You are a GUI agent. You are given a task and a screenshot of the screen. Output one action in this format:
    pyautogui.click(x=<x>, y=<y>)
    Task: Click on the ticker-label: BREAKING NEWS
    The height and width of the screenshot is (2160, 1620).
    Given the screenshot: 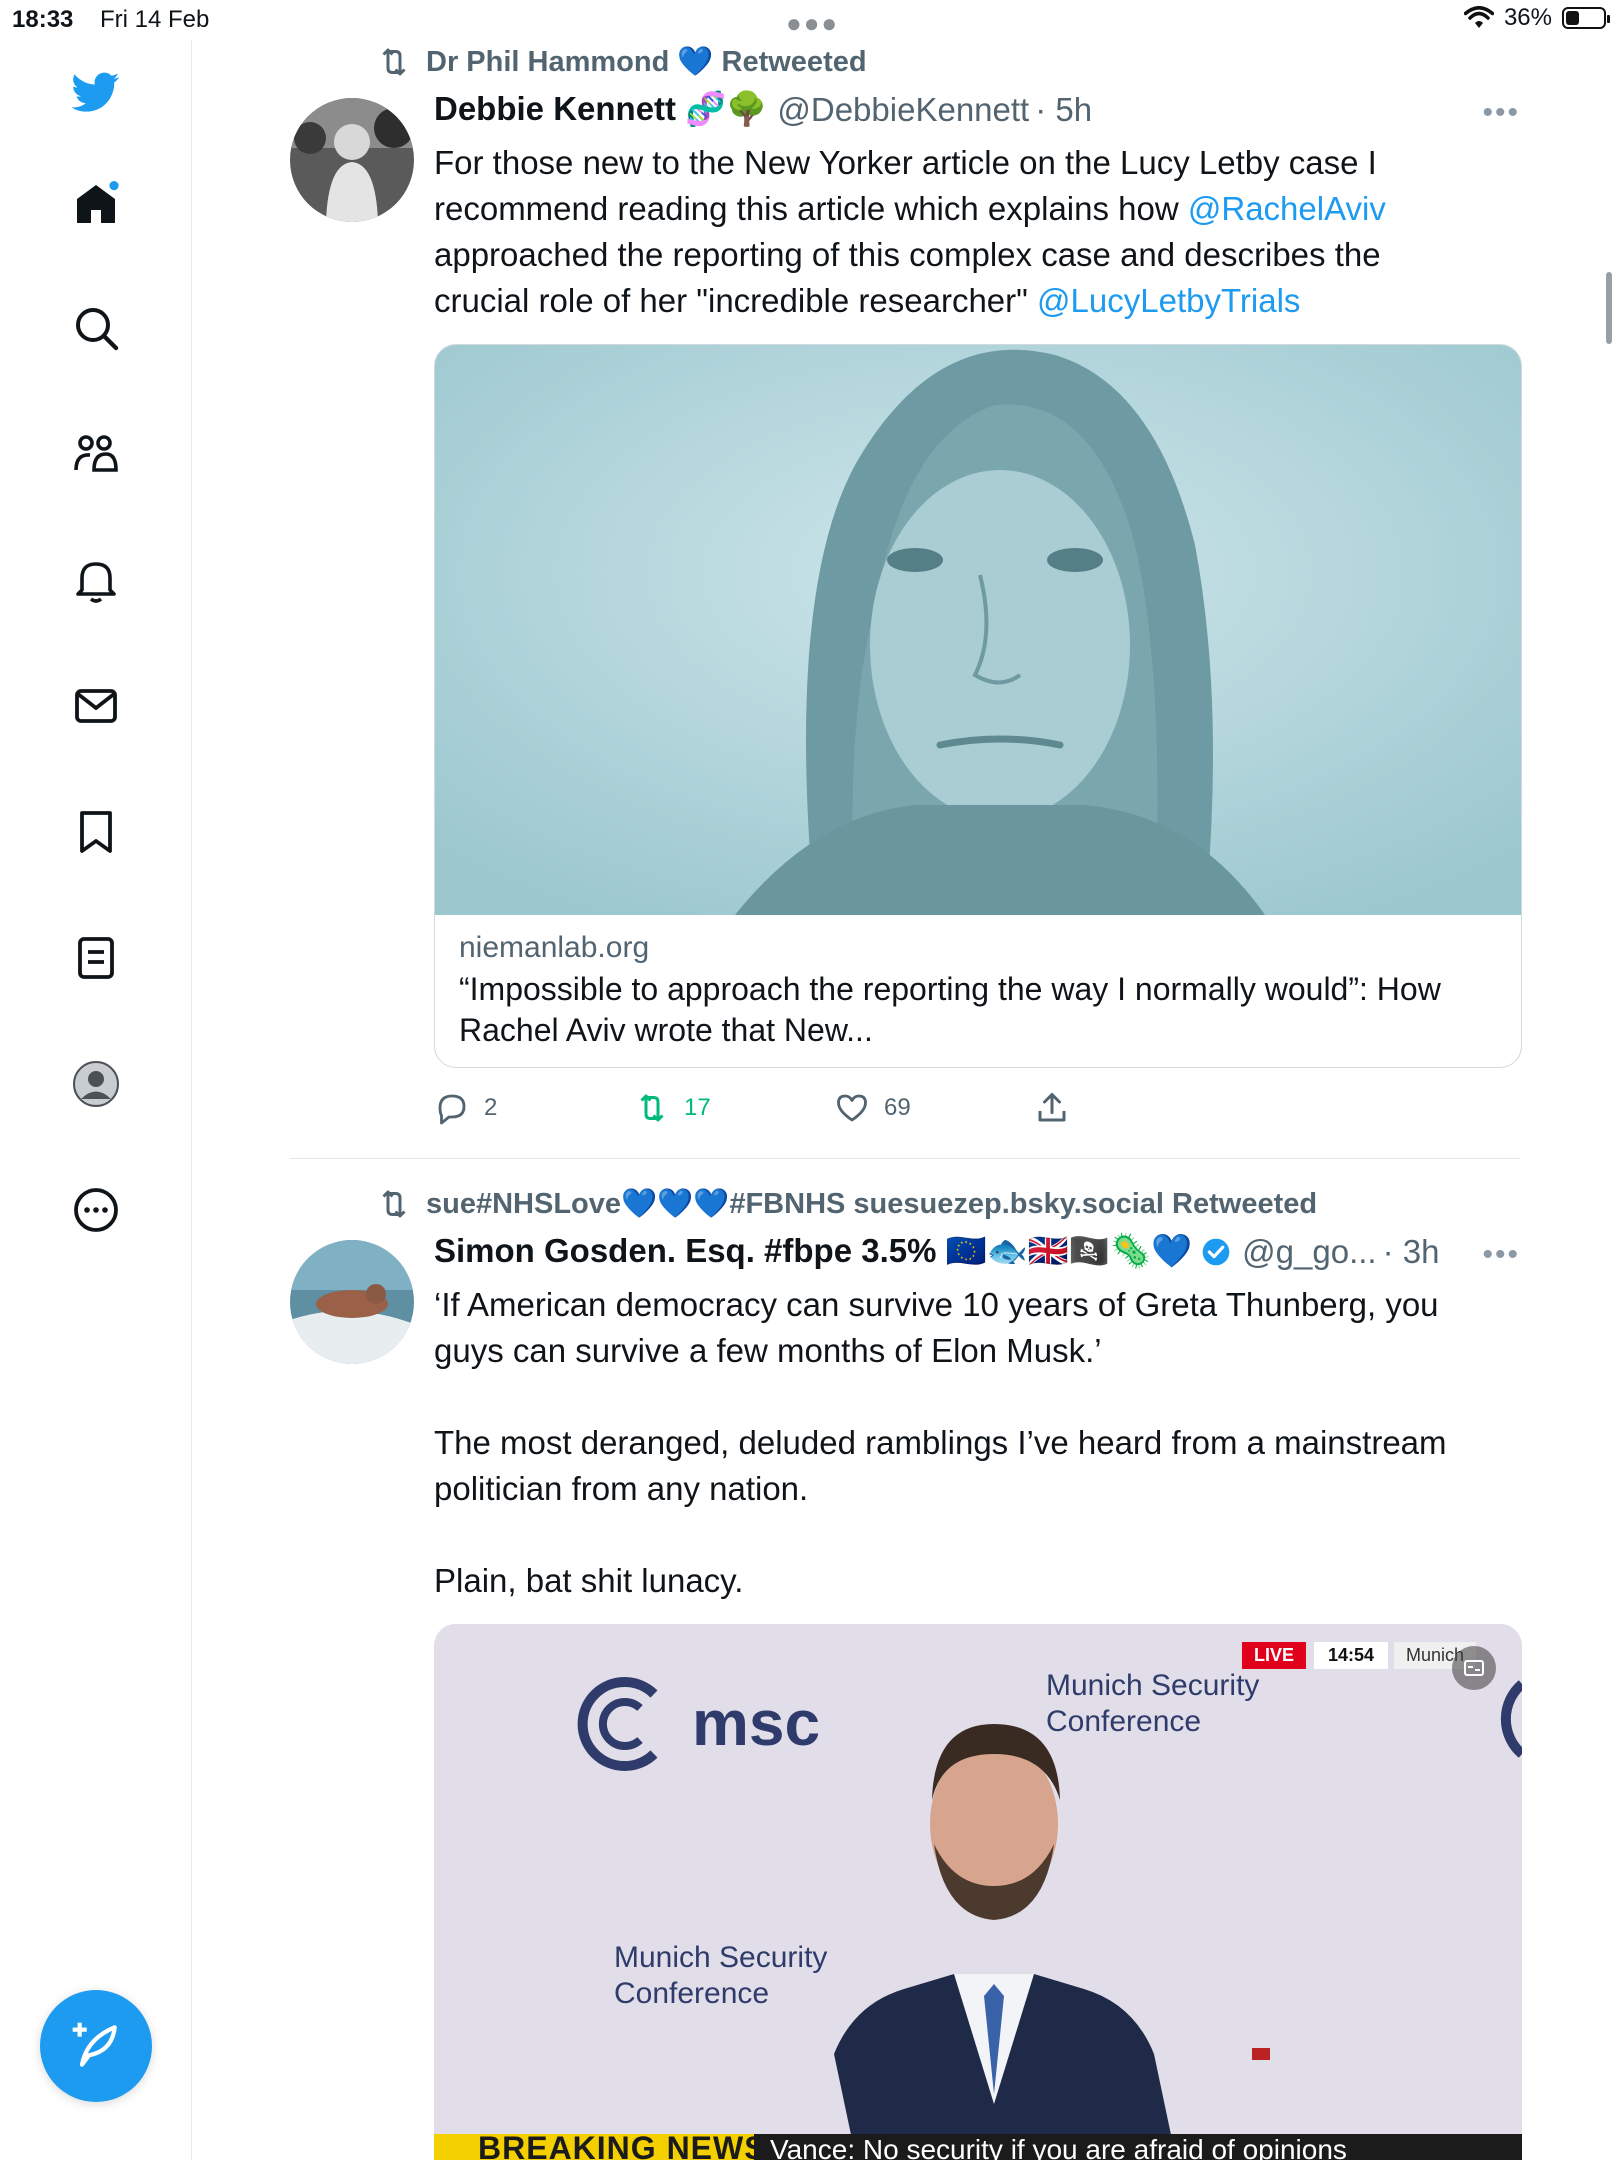 What is the action you would take?
    pyautogui.click(x=622, y=2145)
    